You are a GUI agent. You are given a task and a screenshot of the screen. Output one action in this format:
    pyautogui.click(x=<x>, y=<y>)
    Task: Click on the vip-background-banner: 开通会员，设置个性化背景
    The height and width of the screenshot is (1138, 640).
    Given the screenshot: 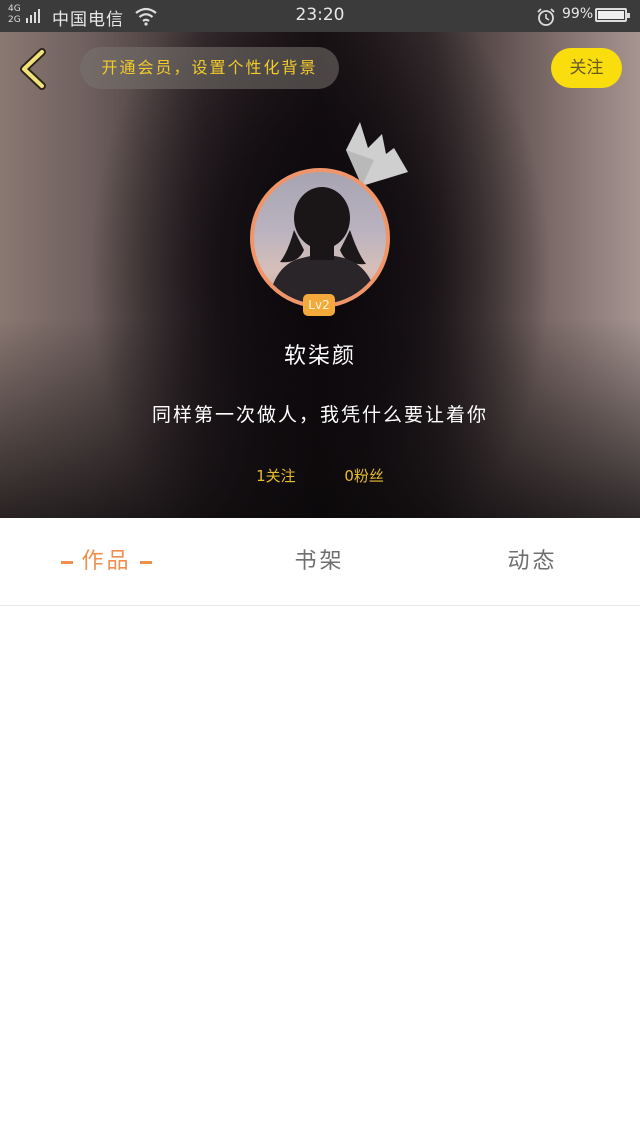 What is the action you would take?
    pyautogui.click(x=209, y=68)
    